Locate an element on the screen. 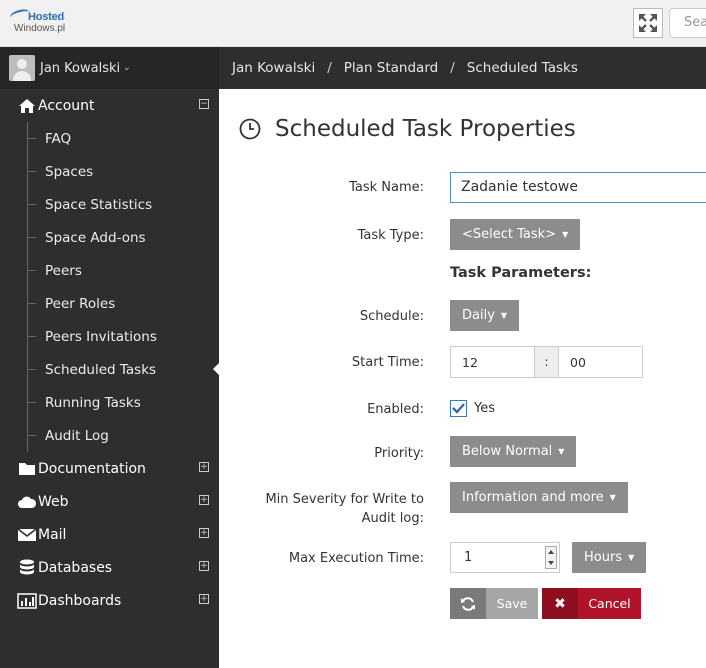 Image resolution: width=706 pixels, height=668 pixels. sidebar-section-account: Account − is located at coordinates (109, 105).